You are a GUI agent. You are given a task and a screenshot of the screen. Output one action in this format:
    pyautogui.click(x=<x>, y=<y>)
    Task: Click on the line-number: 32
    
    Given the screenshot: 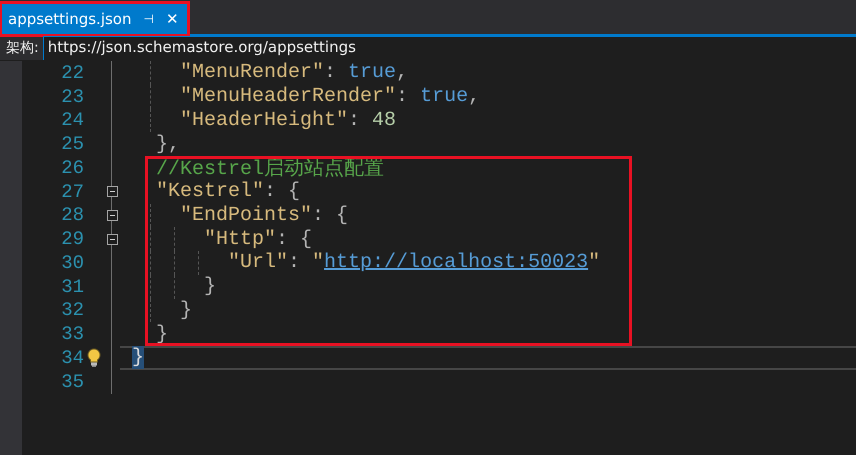 What is the action you would take?
    pyautogui.click(x=72, y=310)
    